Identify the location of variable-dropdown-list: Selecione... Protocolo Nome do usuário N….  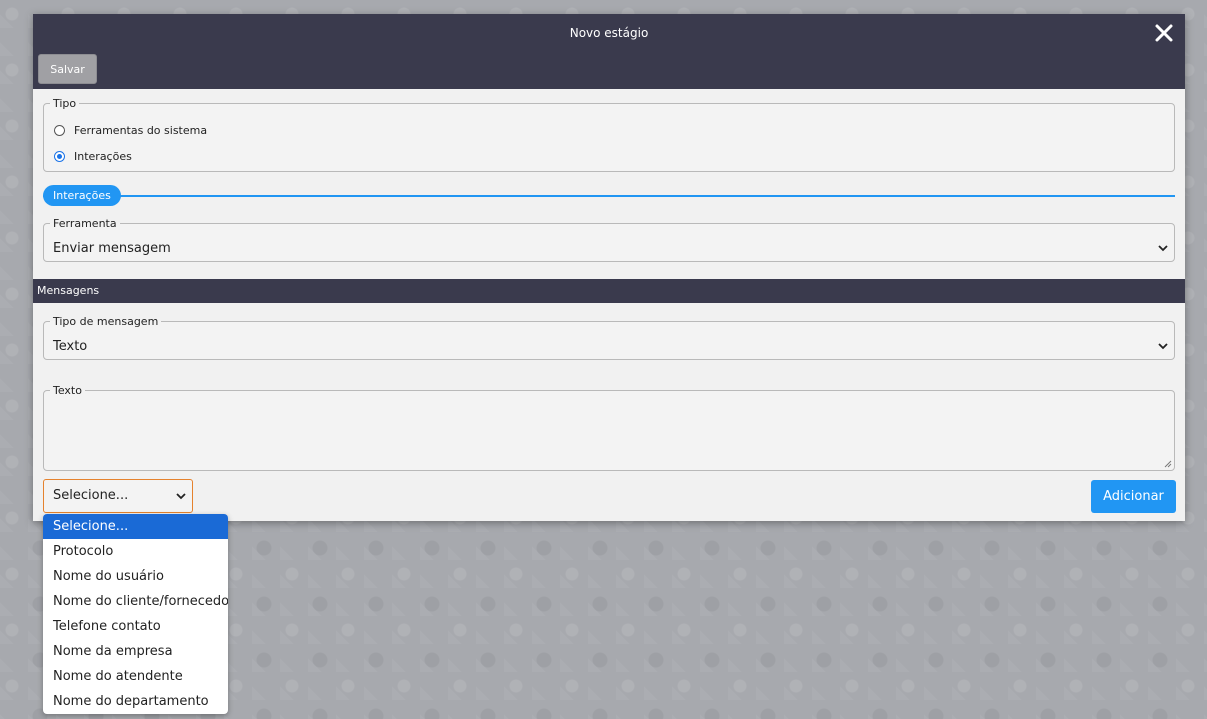
(135, 614).